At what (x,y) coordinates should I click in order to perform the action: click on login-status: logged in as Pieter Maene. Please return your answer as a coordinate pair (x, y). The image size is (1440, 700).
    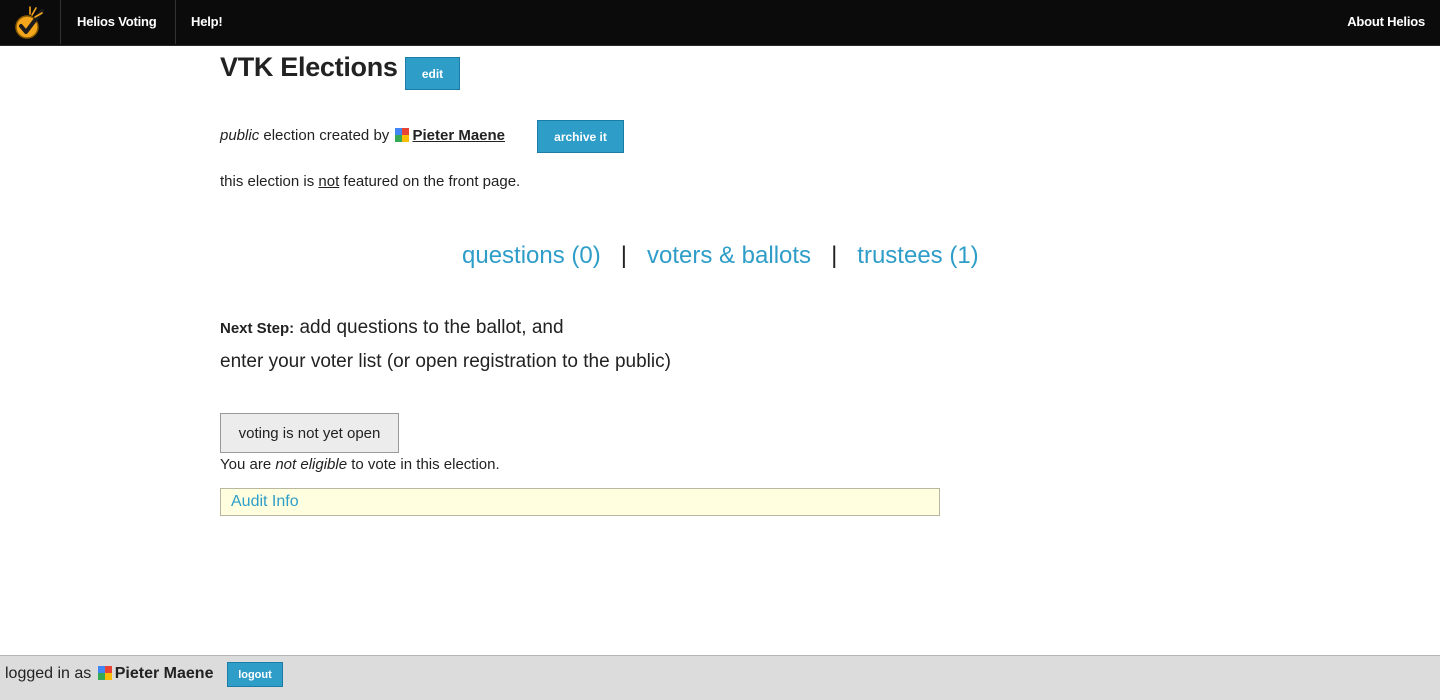
    Looking at the image, I should click on (109, 674).